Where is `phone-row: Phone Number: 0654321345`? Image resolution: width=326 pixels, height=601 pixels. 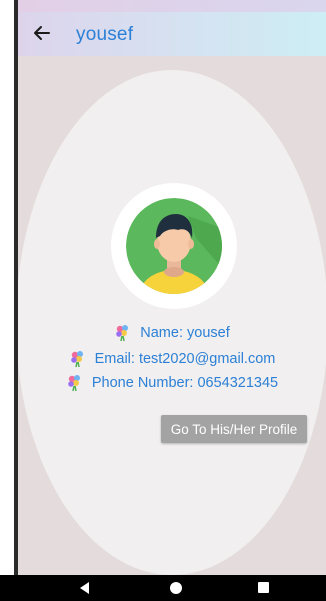
phone-row: Phone Number: 0654321345 is located at coordinates (172, 383).